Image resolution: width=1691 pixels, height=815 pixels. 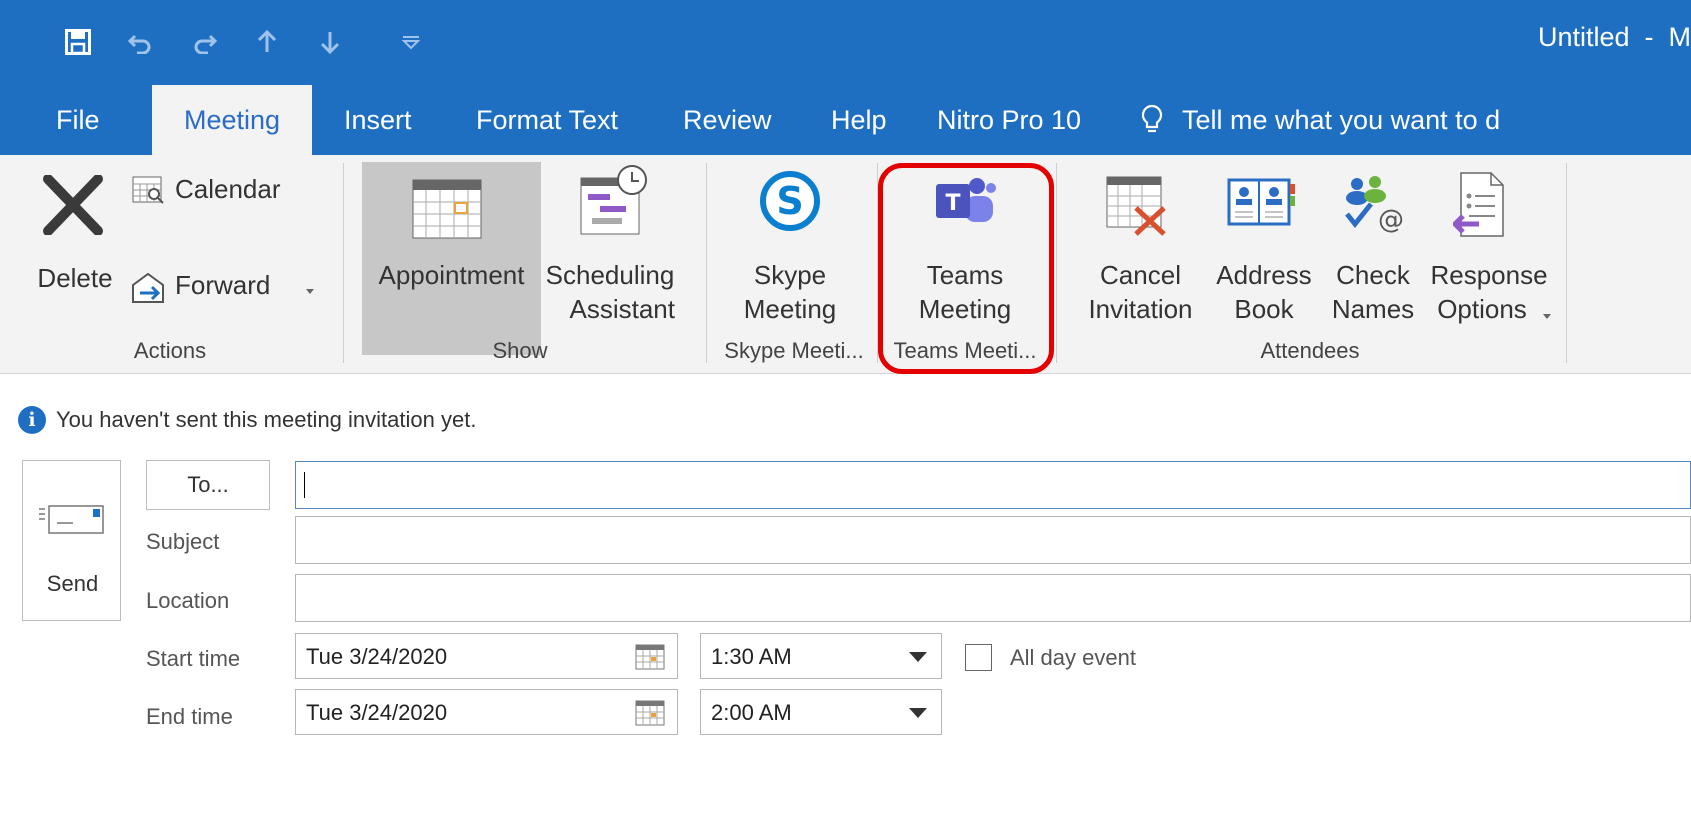 What do you see at coordinates (1373, 252) in the screenshot?
I see `check-names-button: @ Check Names` at bounding box center [1373, 252].